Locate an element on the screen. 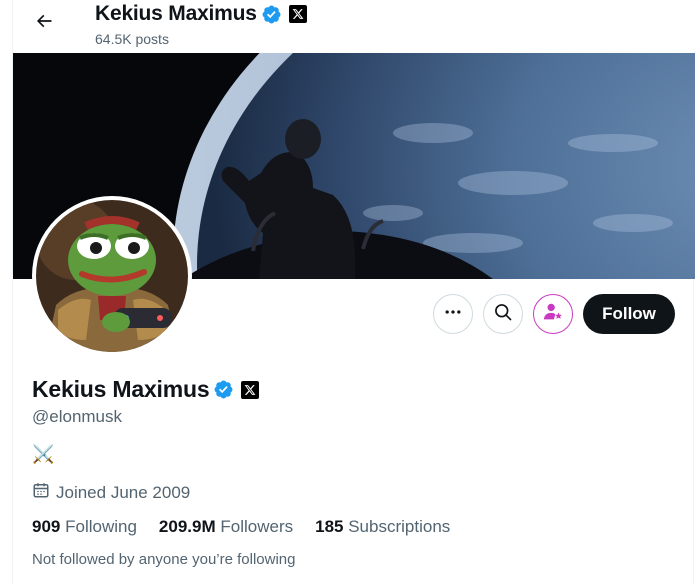  follow-button: Follow is located at coordinates (629, 314).